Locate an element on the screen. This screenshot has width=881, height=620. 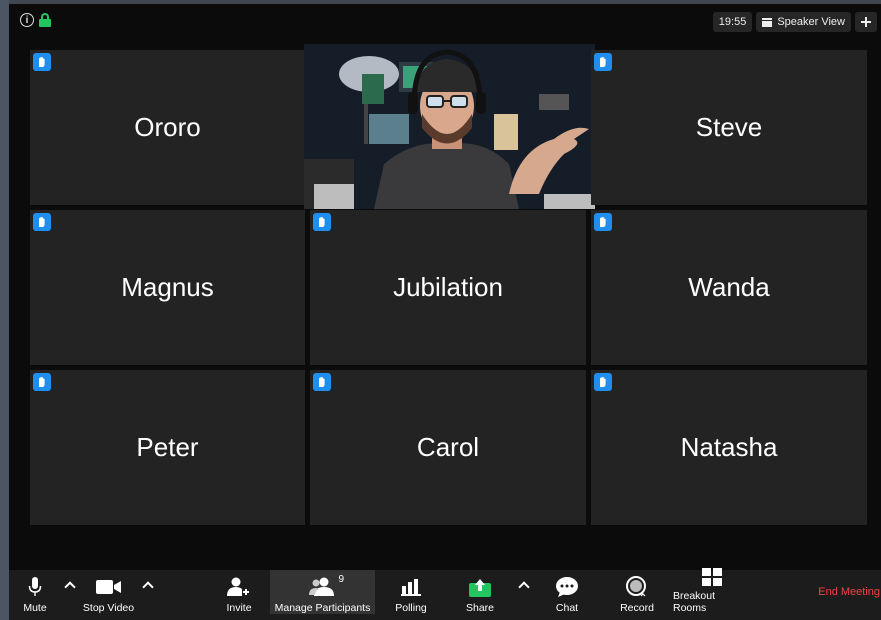
video-camera-icon is located at coordinates (108, 587).